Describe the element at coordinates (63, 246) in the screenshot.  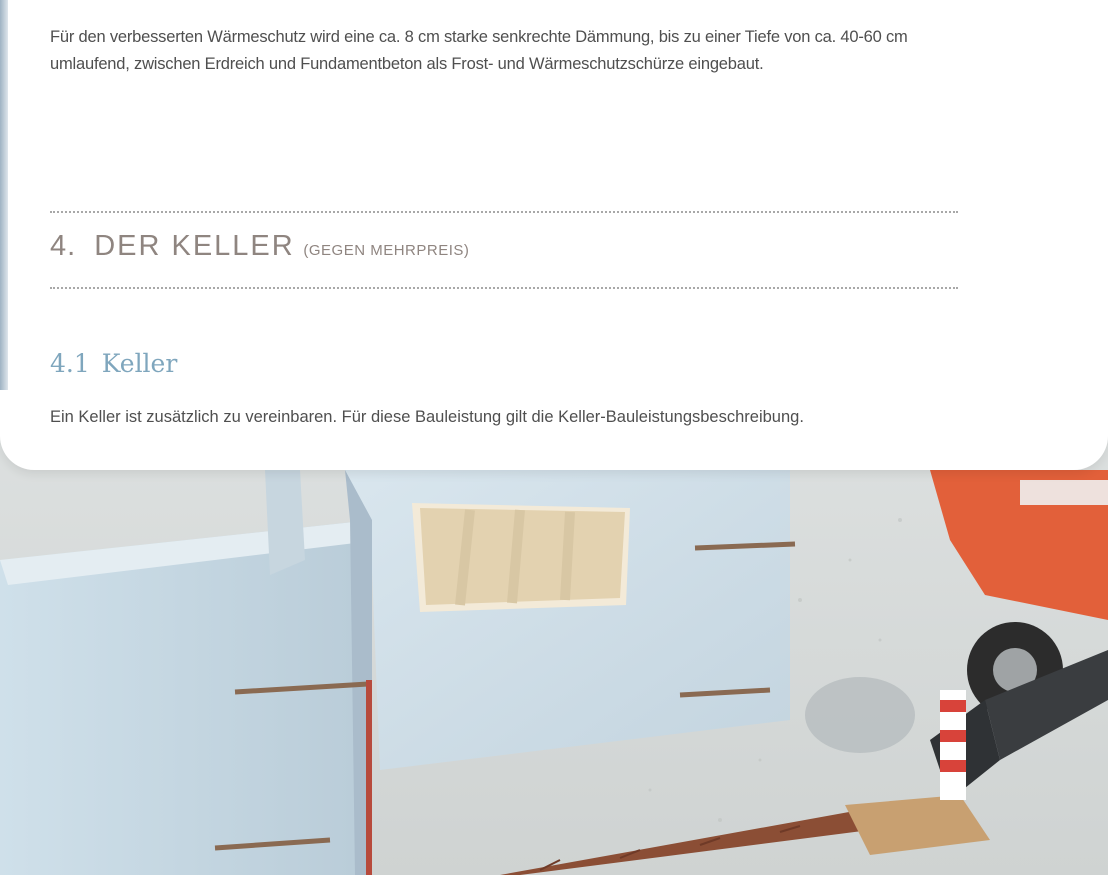
I see `section-number: 4.` at that location.